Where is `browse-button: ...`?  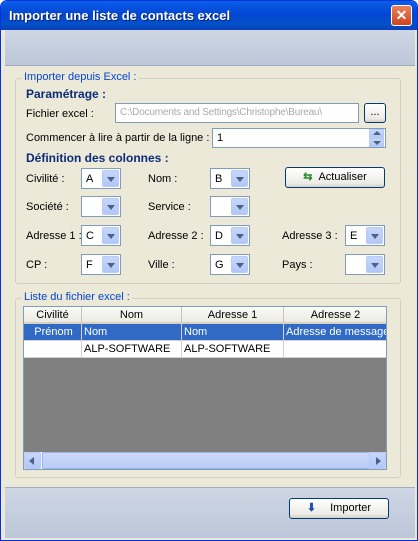 browse-button: ... is located at coordinates (375, 113).